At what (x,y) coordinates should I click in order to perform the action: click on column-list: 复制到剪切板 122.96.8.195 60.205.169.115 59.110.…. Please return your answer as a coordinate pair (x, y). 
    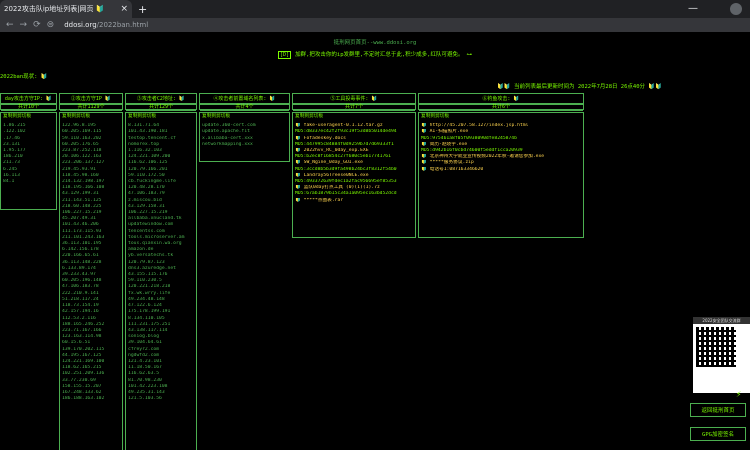
    Looking at the image, I should click on (91, 281).